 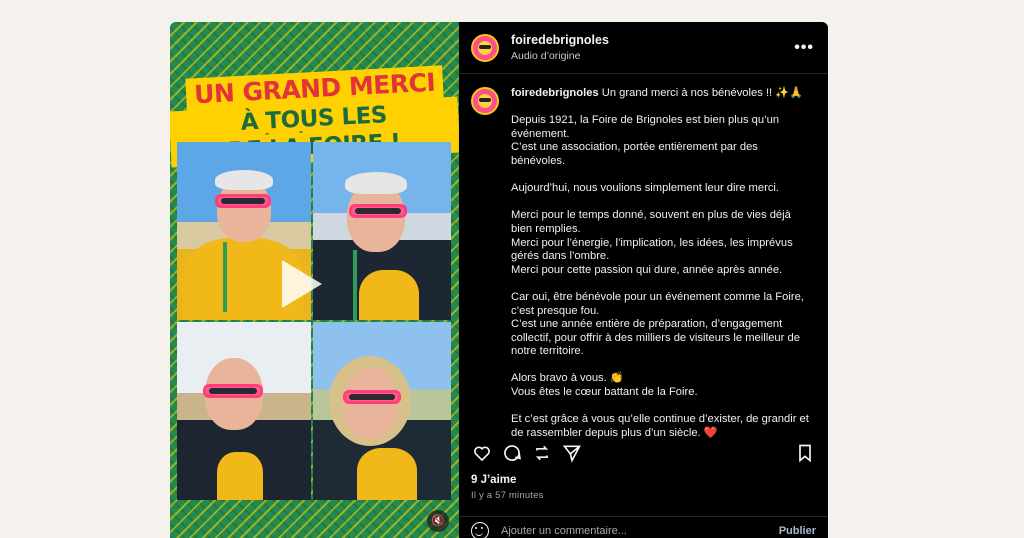 What do you see at coordinates (482, 453) in the screenshot?
I see `like-heart-icon` at bounding box center [482, 453].